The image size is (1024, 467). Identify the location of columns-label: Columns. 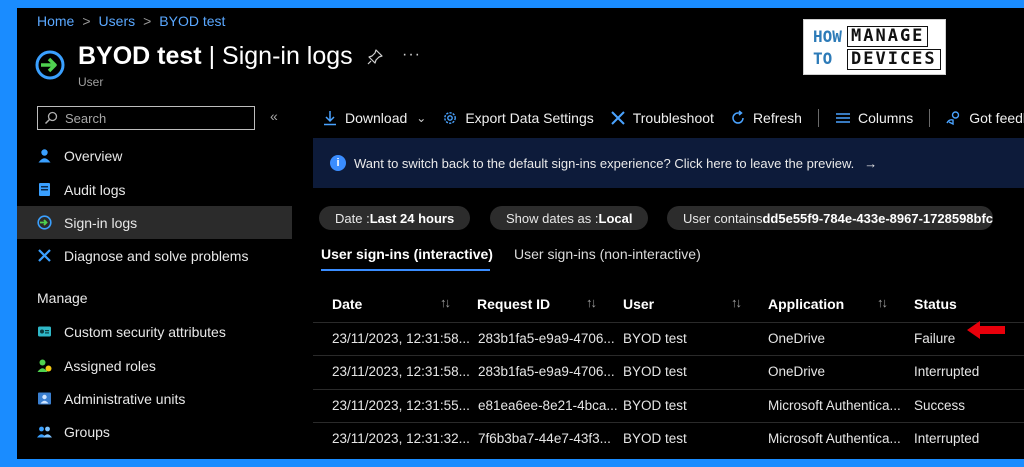
(885, 118).